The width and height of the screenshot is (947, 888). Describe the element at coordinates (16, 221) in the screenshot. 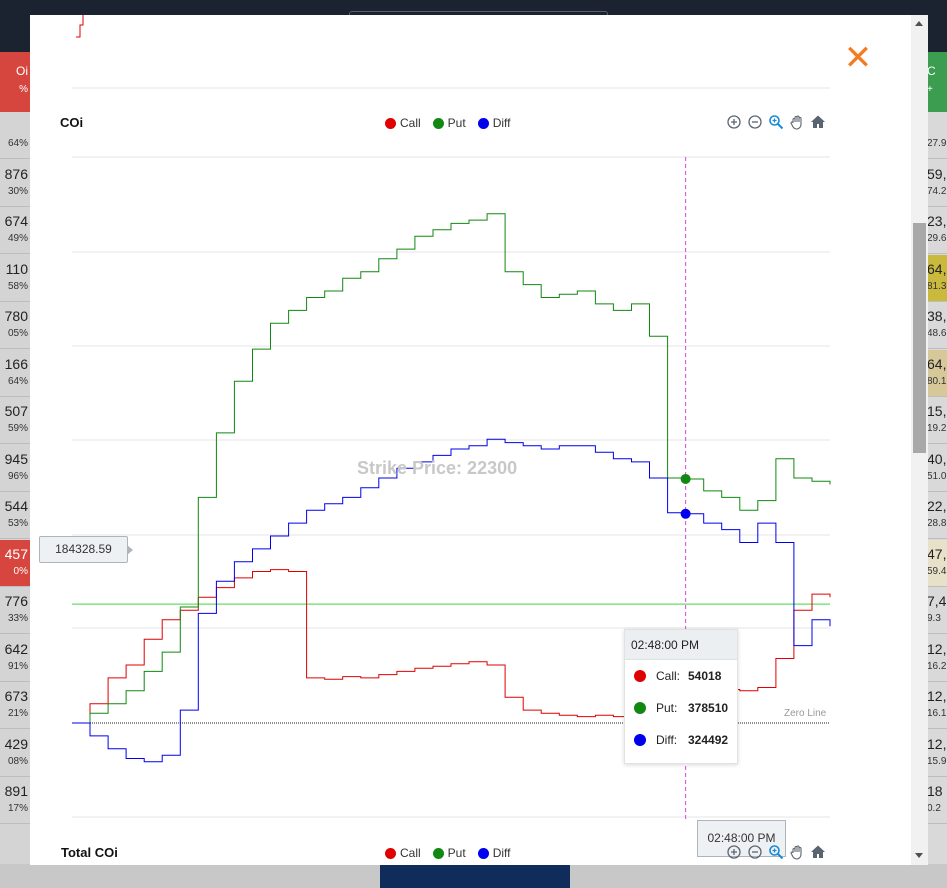

I see `bg-cell-value: 674` at that location.